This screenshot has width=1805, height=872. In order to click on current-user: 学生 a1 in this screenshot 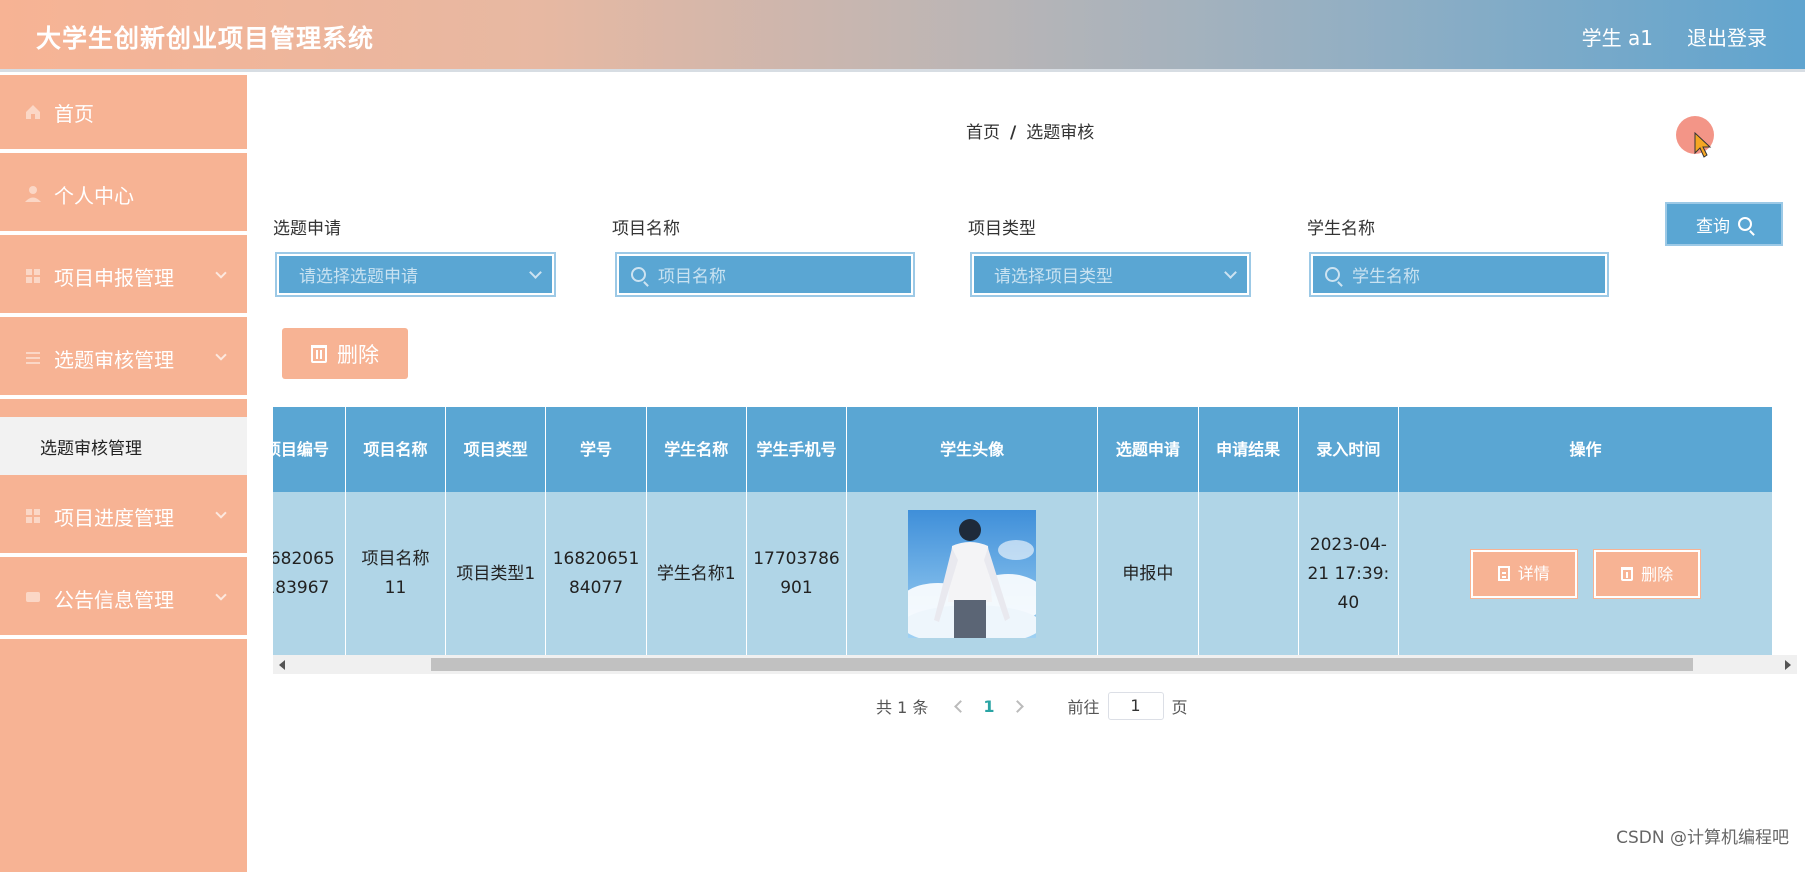, I will do `click(1617, 36)`.